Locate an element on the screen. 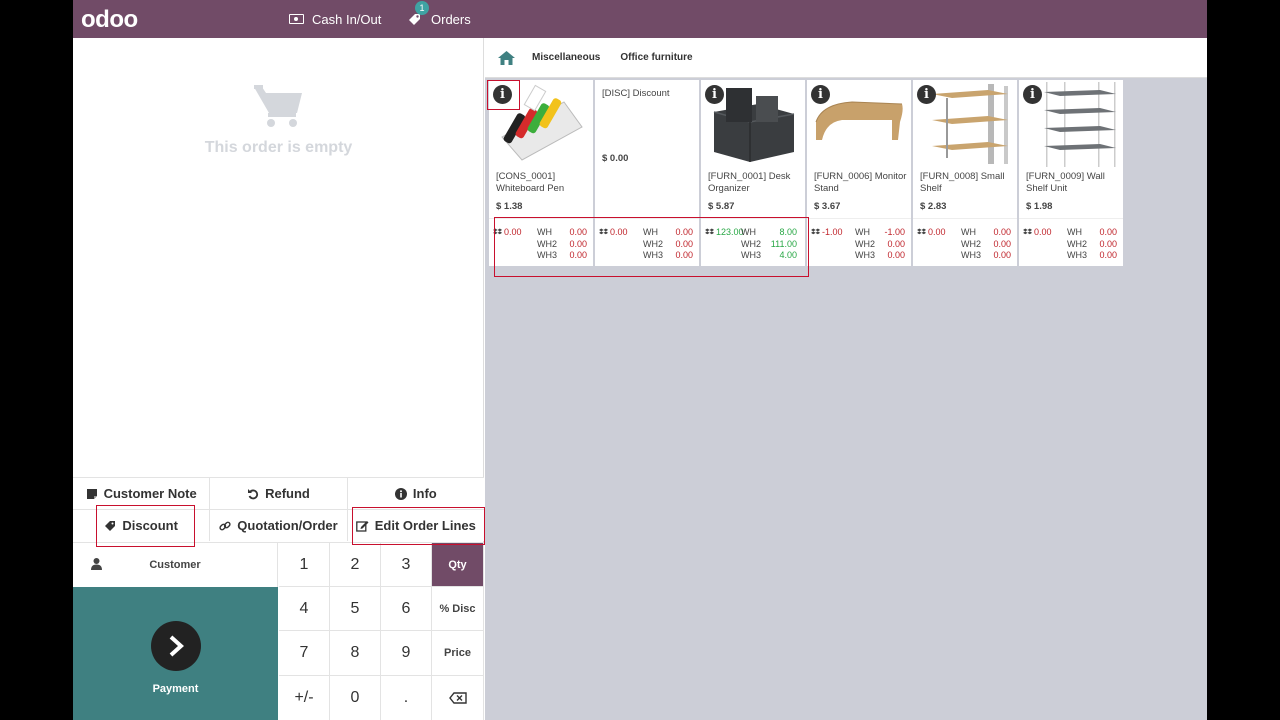 This screenshot has height=720, width=1280. product-price: $ 5.87 is located at coordinates (721, 206).